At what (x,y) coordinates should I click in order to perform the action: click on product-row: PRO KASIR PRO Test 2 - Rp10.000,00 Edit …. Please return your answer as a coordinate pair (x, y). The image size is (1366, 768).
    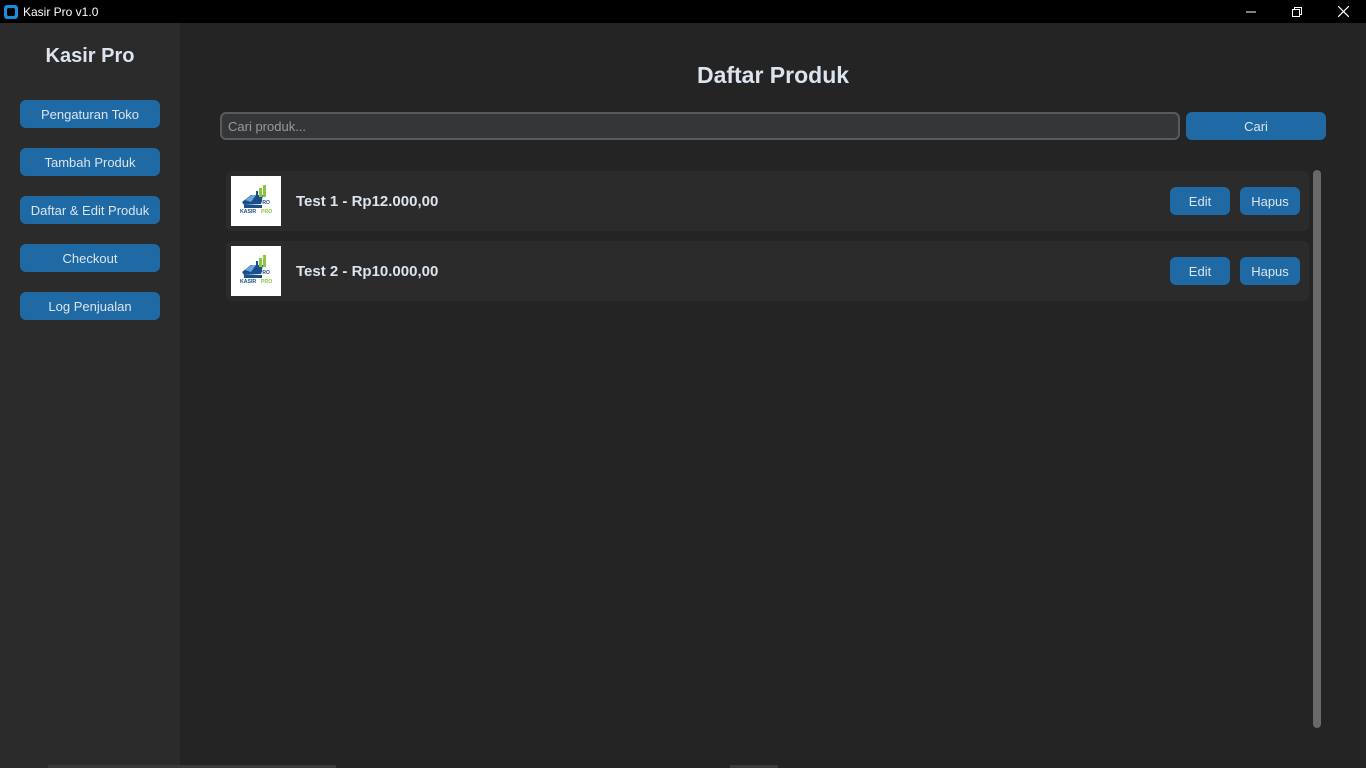
    Looking at the image, I should click on (767, 271).